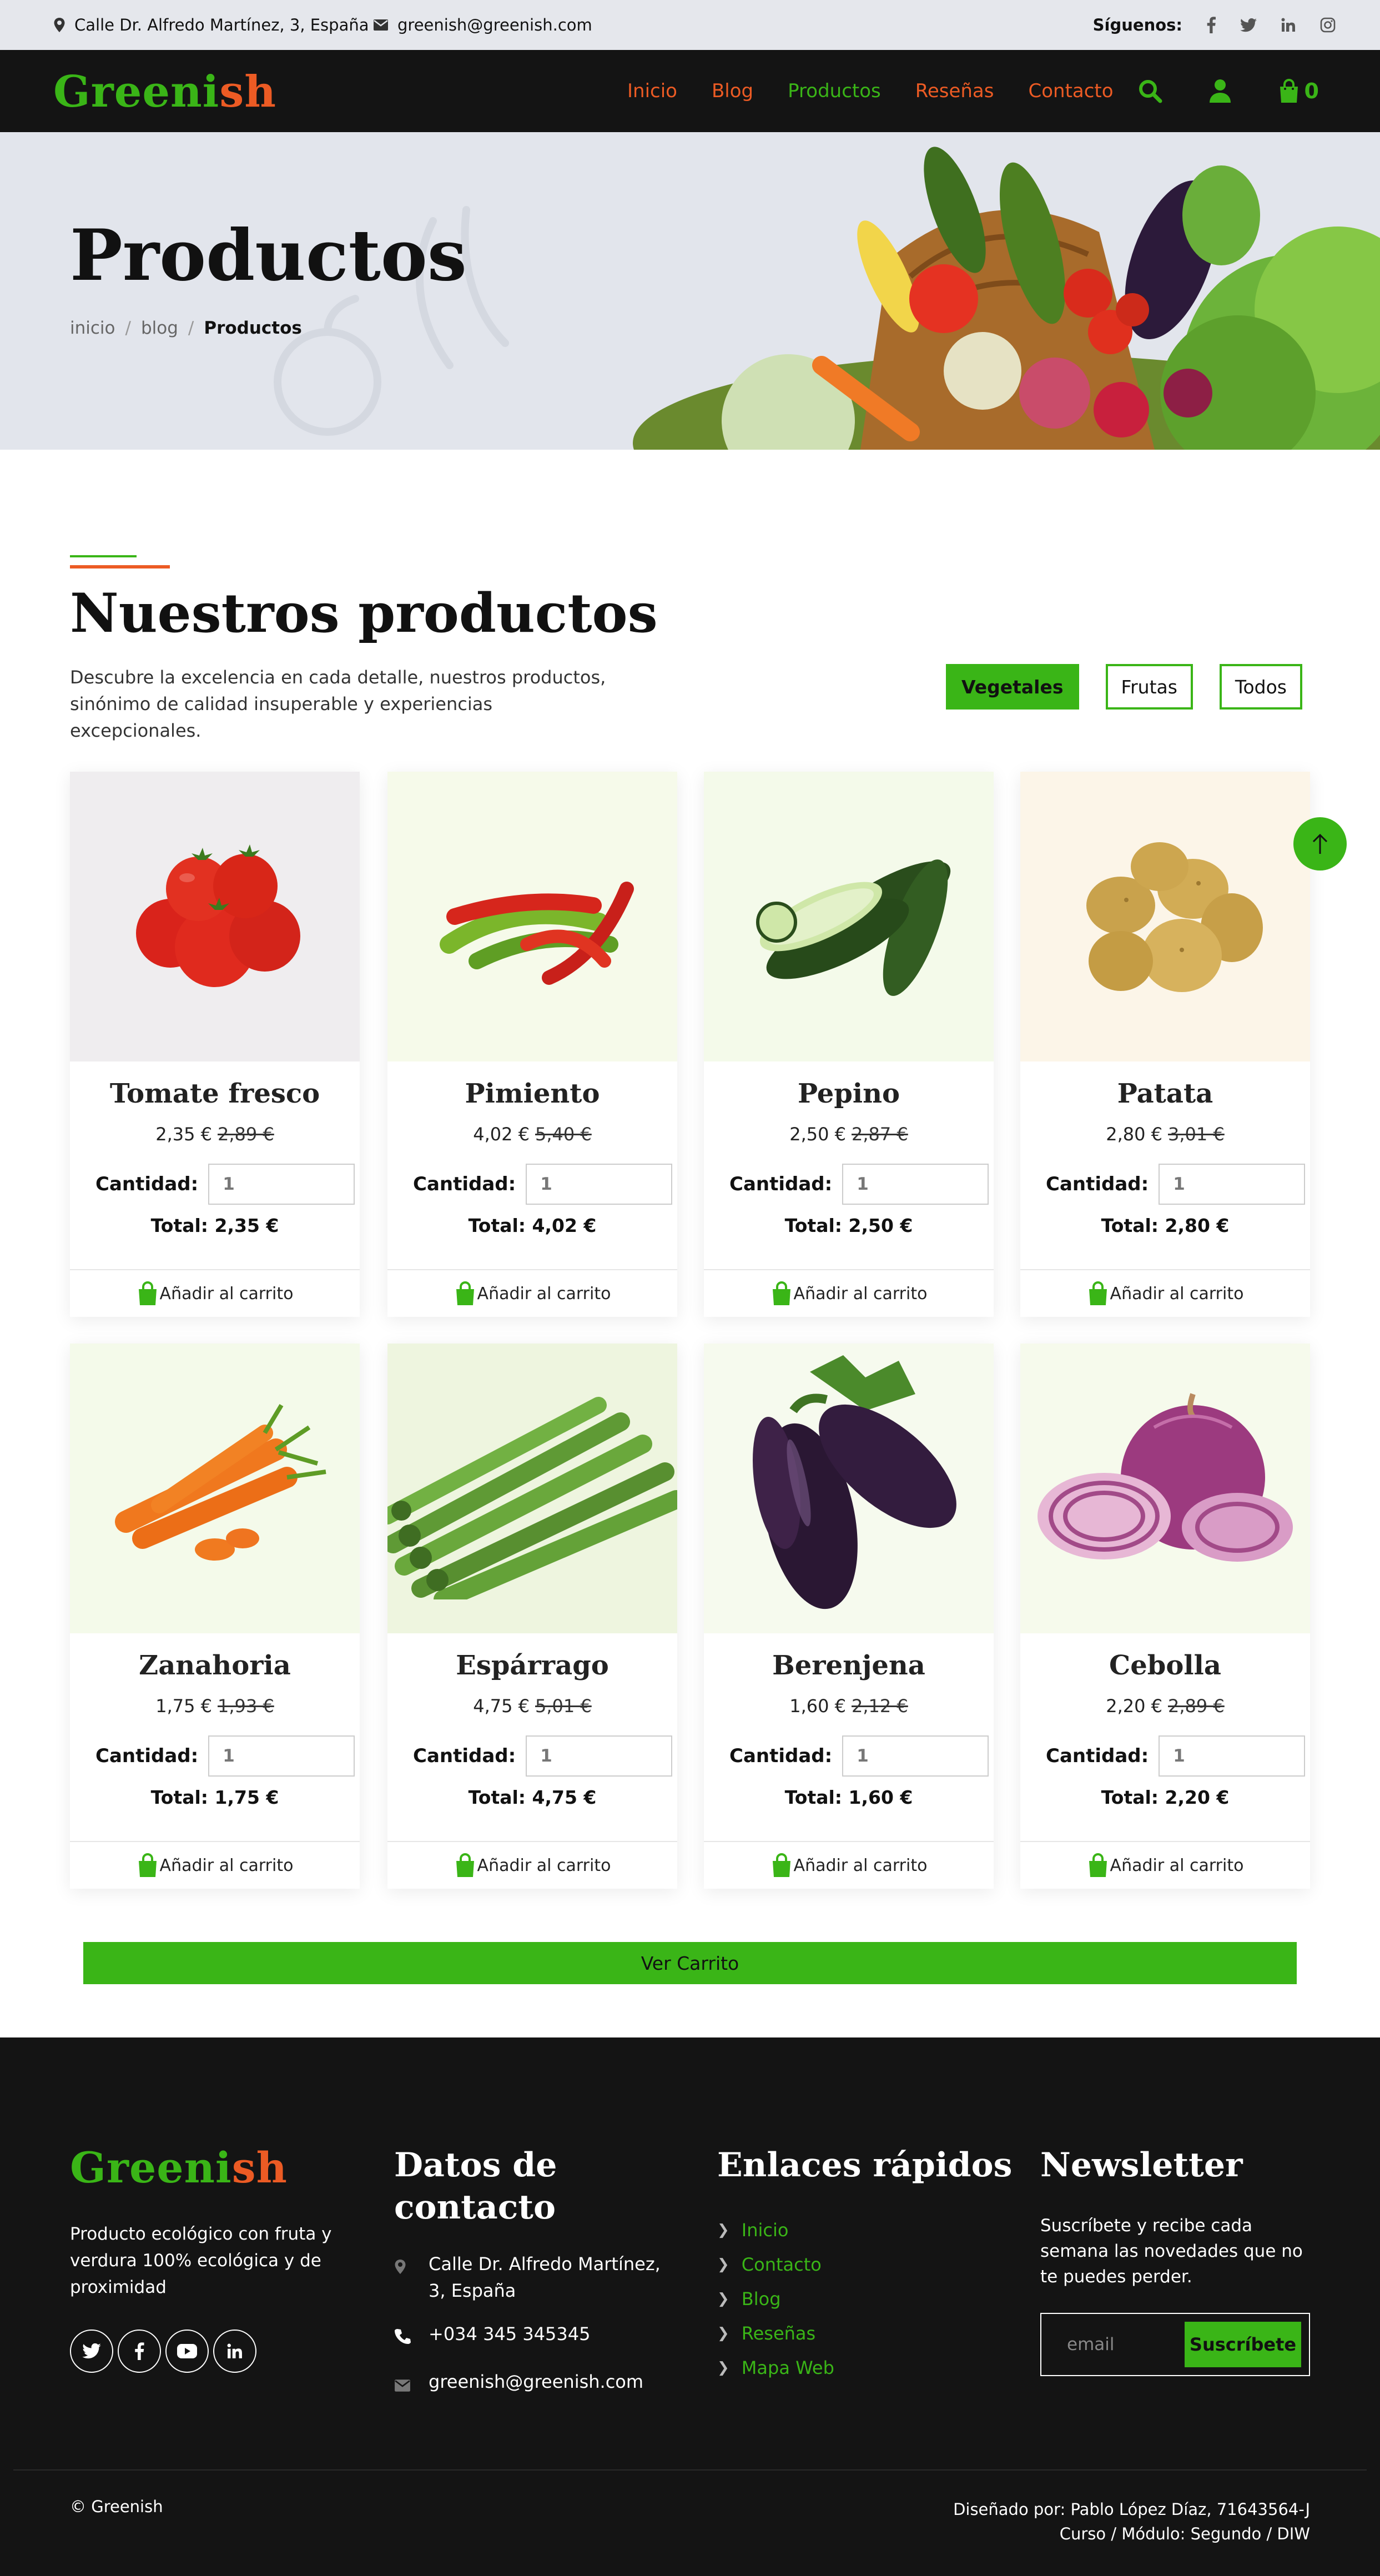 This screenshot has width=1380, height=2576. What do you see at coordinates (1006, 298) in the screenshot?
I see `vegetable-basket-image` at bounding box center [1006, 298].